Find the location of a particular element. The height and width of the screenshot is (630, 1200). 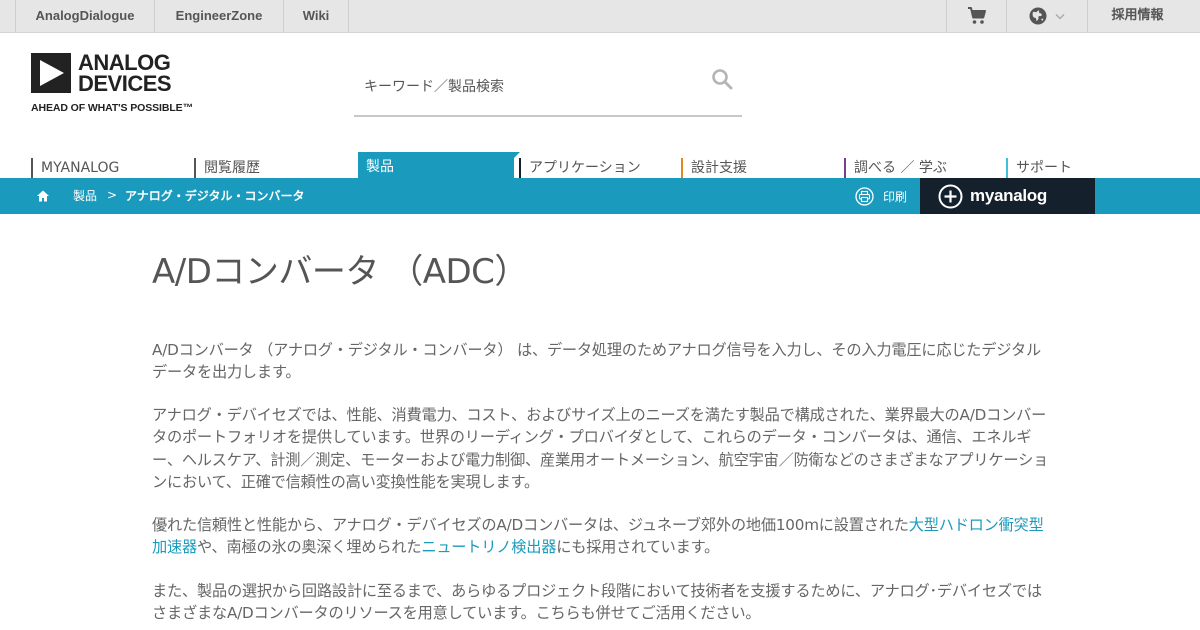

search-box is located at coordinates (548, 88).